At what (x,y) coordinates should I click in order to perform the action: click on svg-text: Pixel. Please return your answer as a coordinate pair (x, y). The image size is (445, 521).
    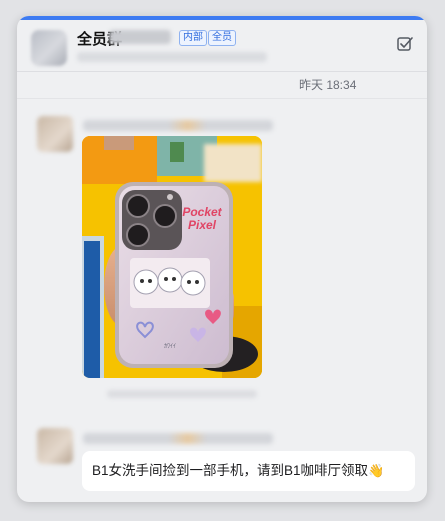
    Looking at the image, I should click on (202, 225).